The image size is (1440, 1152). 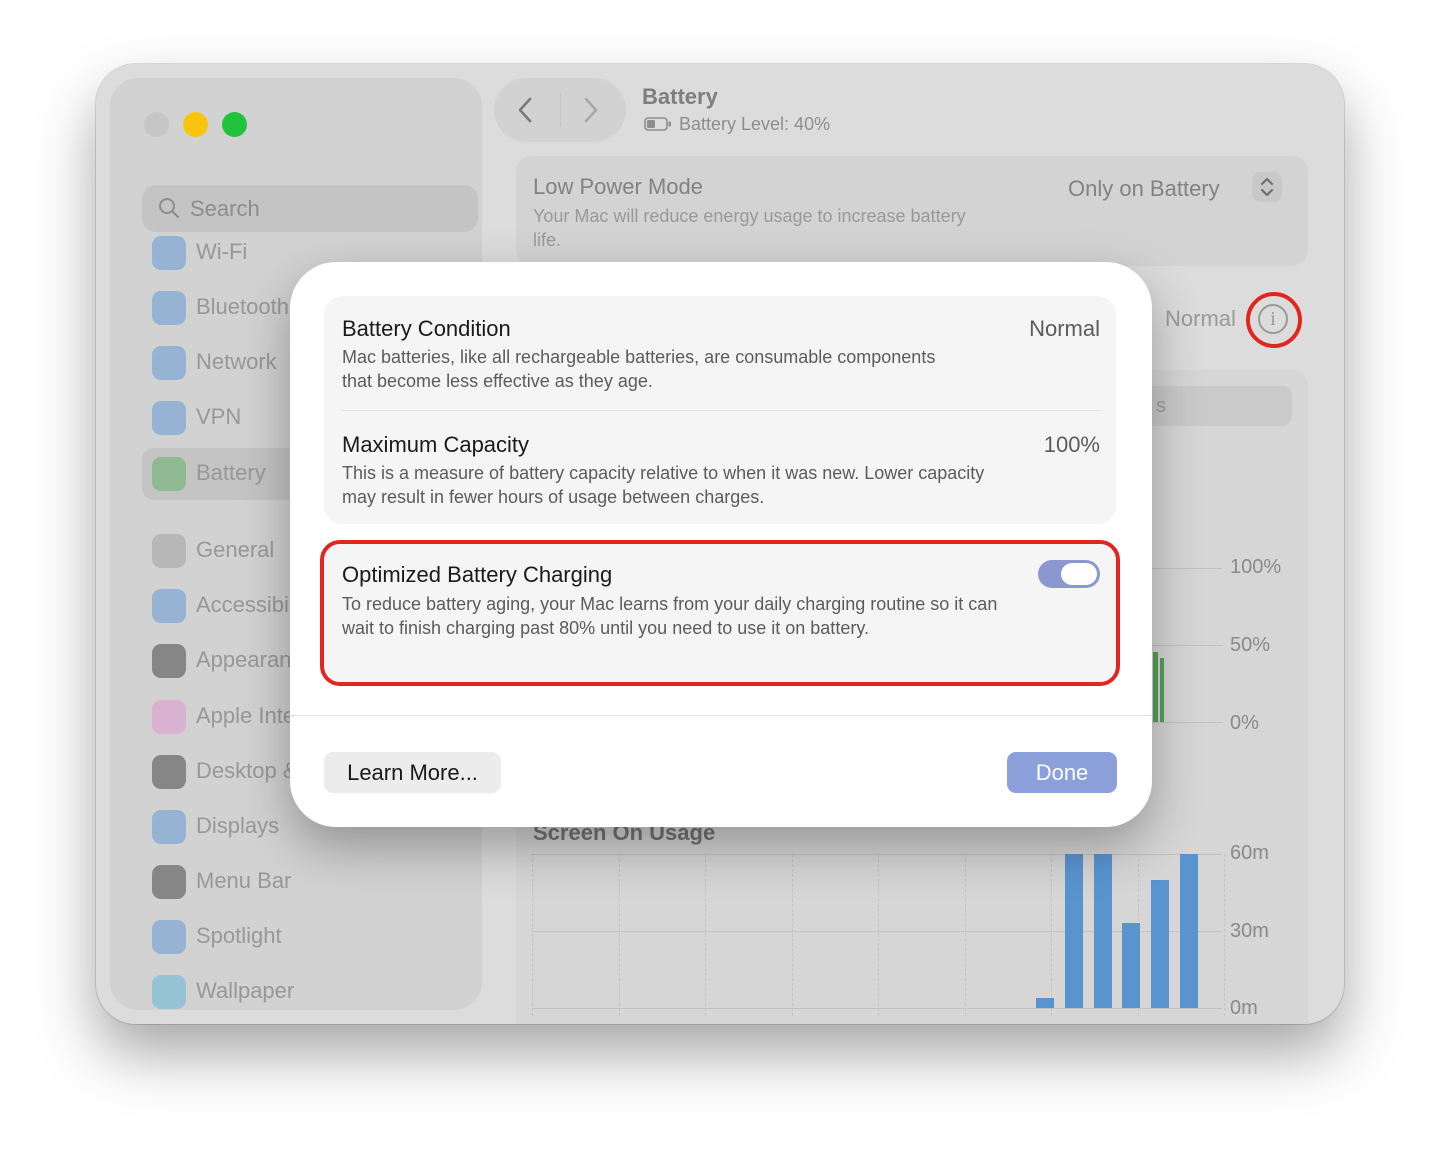 What do you see at coordinates (247, 770) in the screenshot?
I see `sidebar-item-label: Desktop &` at bounding box center [247, 770].